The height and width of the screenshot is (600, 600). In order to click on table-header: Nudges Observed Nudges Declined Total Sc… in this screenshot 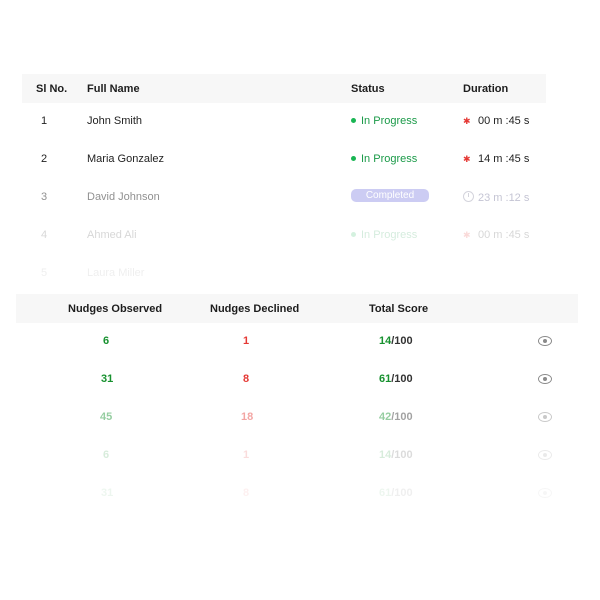, I will do `click(297, 308)`.